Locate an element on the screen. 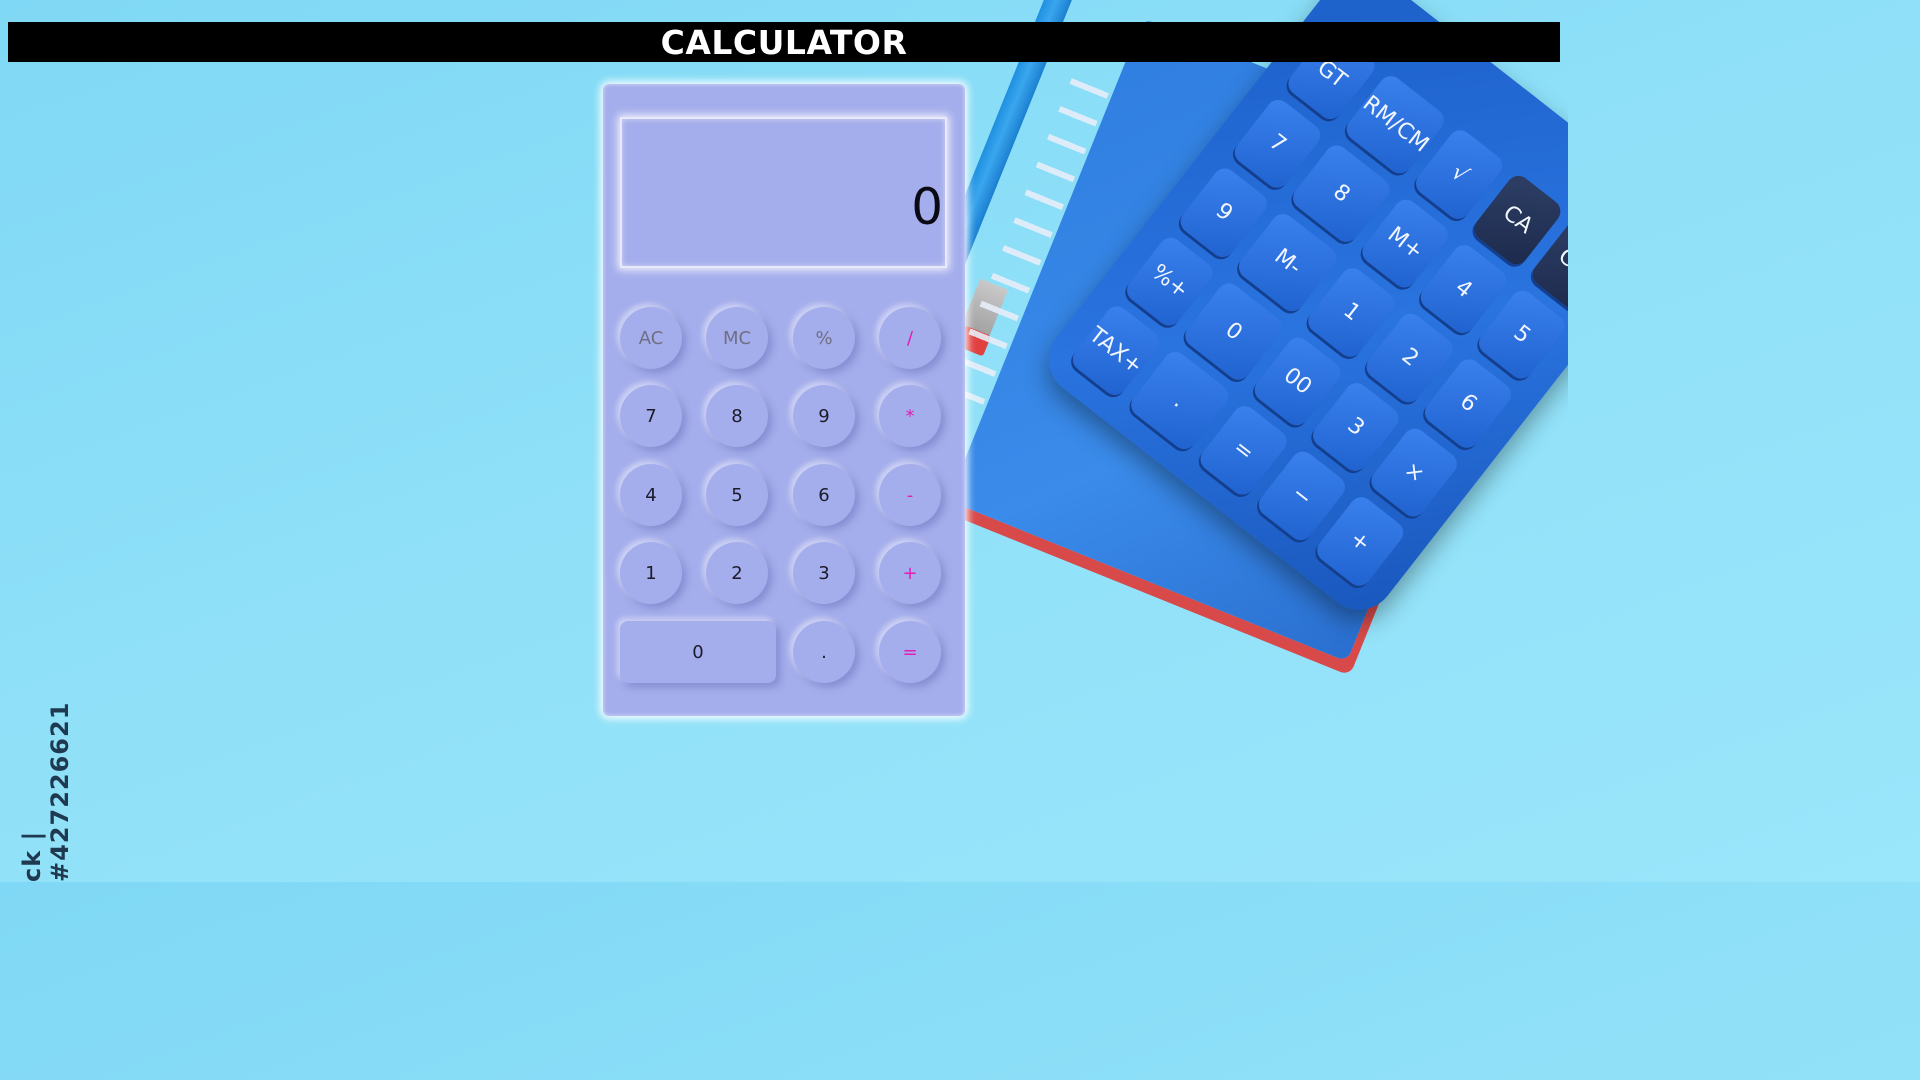 This screenshot has height=1080, width=1920. subtract-button: - is located at coordinates (910, 495).